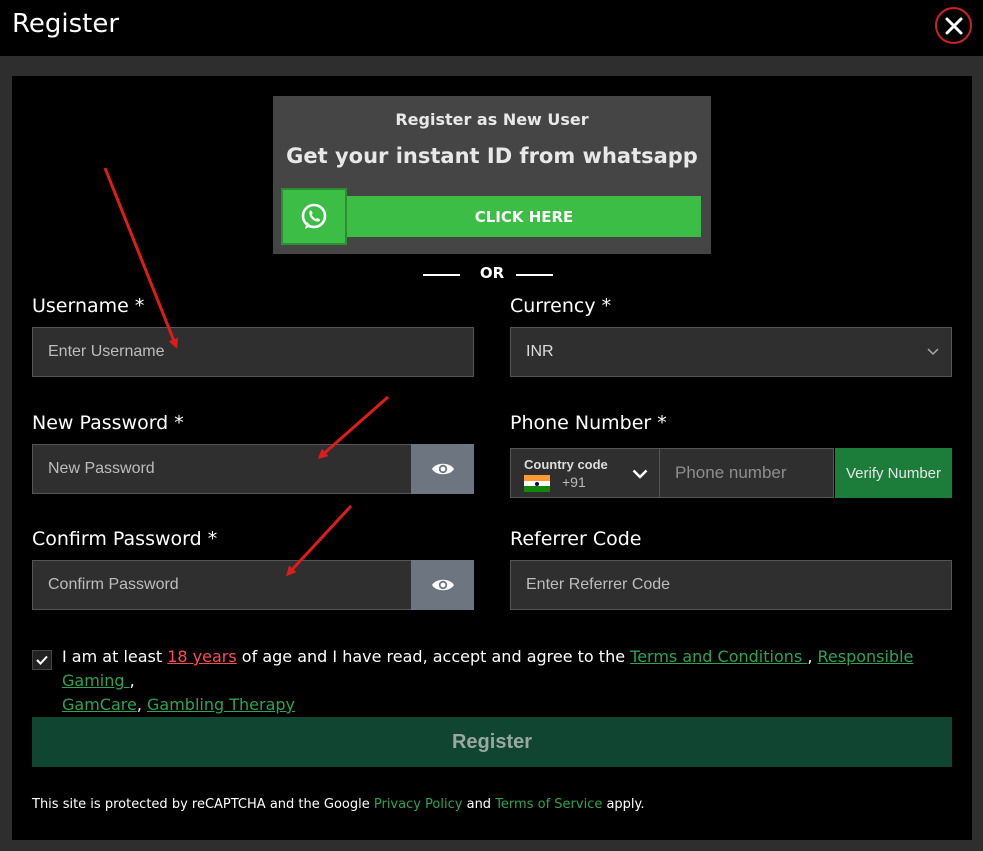  Describe the element at coordinates (718, 656) in the screenshot. I see `terms-and-conditions-link: Terms and Conditions` at that location.